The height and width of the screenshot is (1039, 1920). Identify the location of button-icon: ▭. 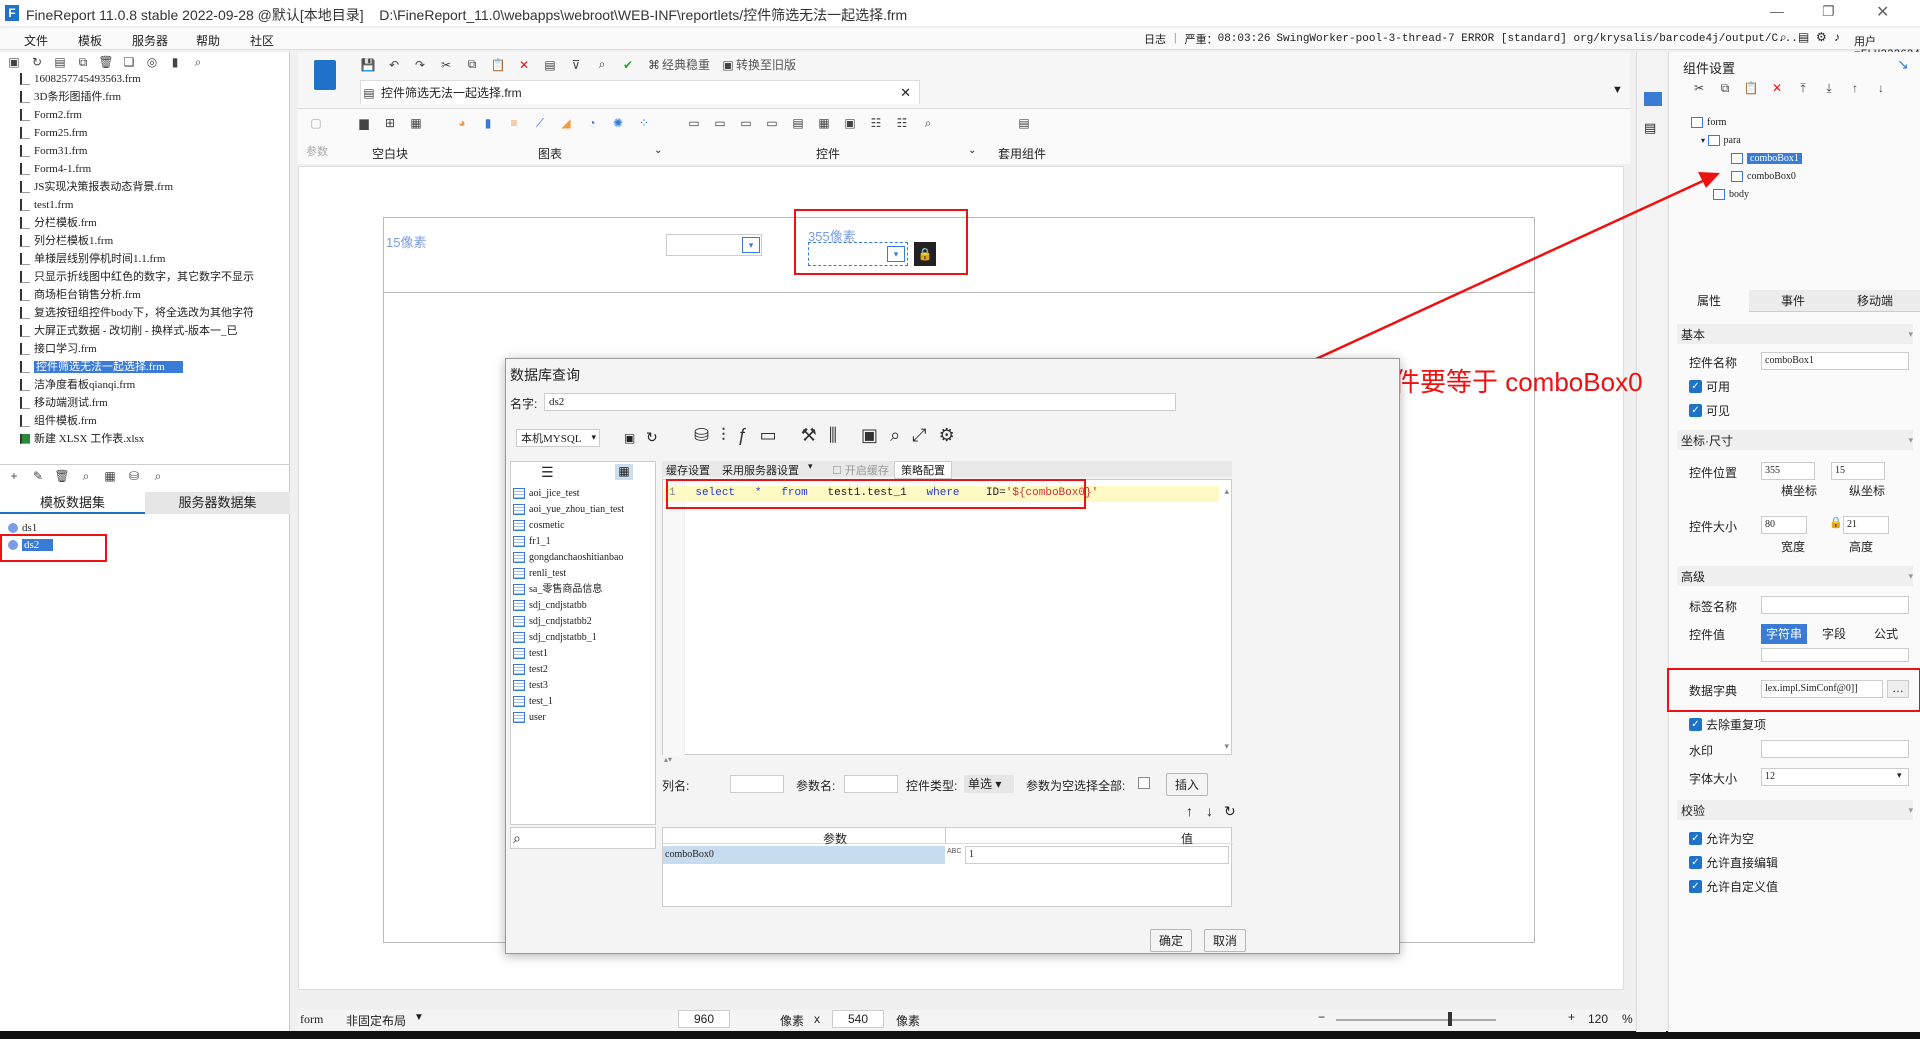
(772, 123).